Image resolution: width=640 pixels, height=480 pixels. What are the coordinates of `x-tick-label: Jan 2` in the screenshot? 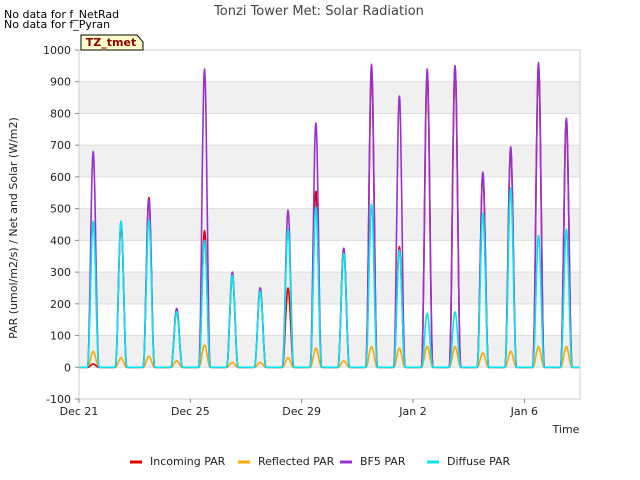 It's located at (412, 411).